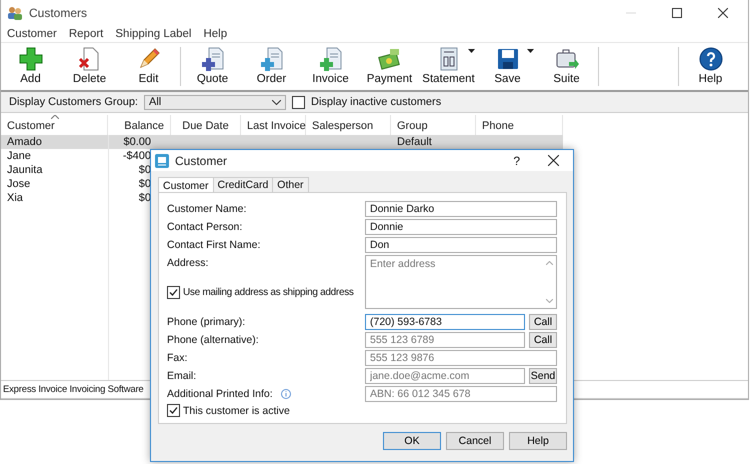  What do you see at coordinates (212, 59) in the screenshot?
I see `quote-icon` at bounding box center [212, 59].